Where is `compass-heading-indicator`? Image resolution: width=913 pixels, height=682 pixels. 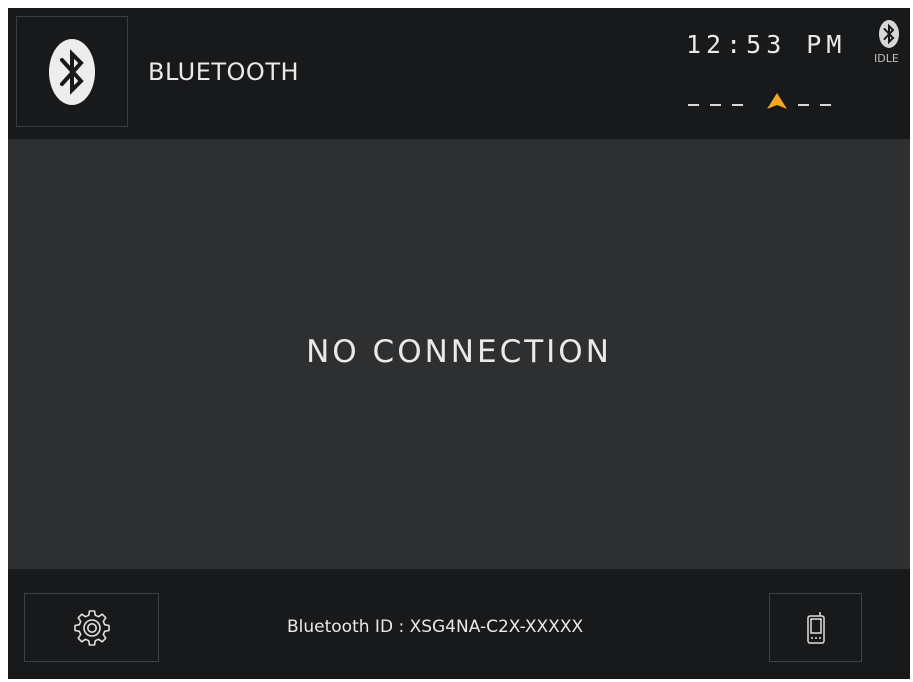 compass-heading-indicator is located at coordinates (759, 101).